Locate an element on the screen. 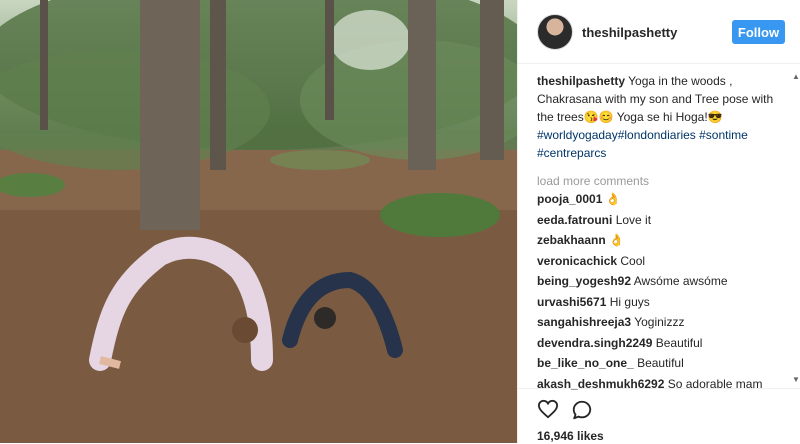  comment-row: zebakhaann 👌 is located at coordinates (662, 241).